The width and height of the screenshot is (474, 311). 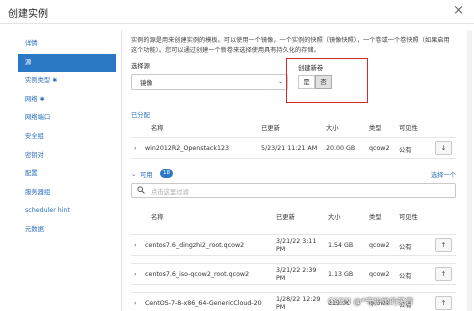 What do you see at coordinates (34, 155) in the screenshot?
I see `sidebar-item-label: 密钥对` at bounding box center [34, 155].